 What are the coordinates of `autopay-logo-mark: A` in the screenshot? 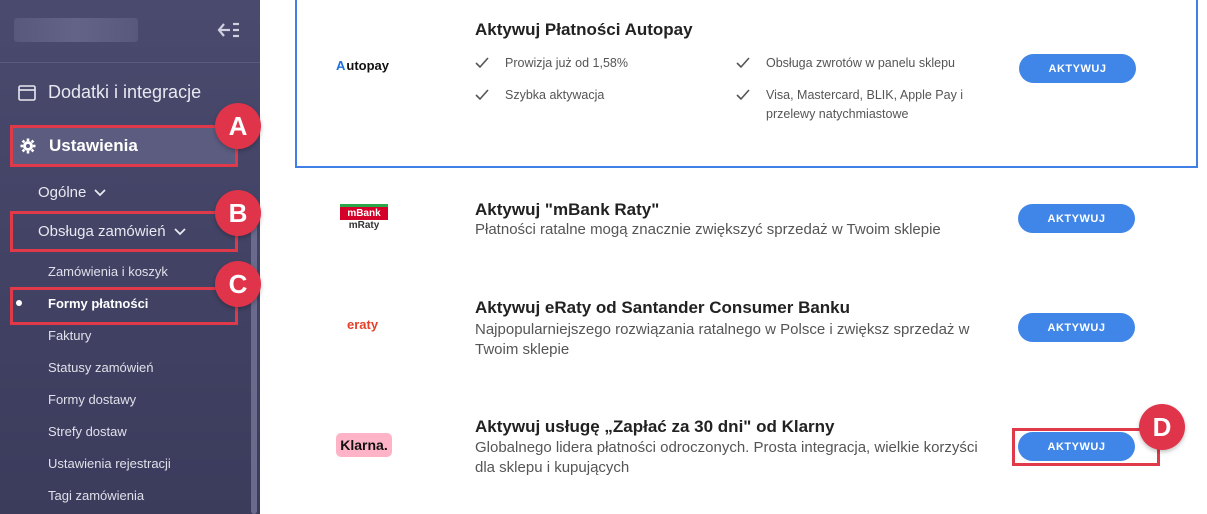 It's located at (341, 65).